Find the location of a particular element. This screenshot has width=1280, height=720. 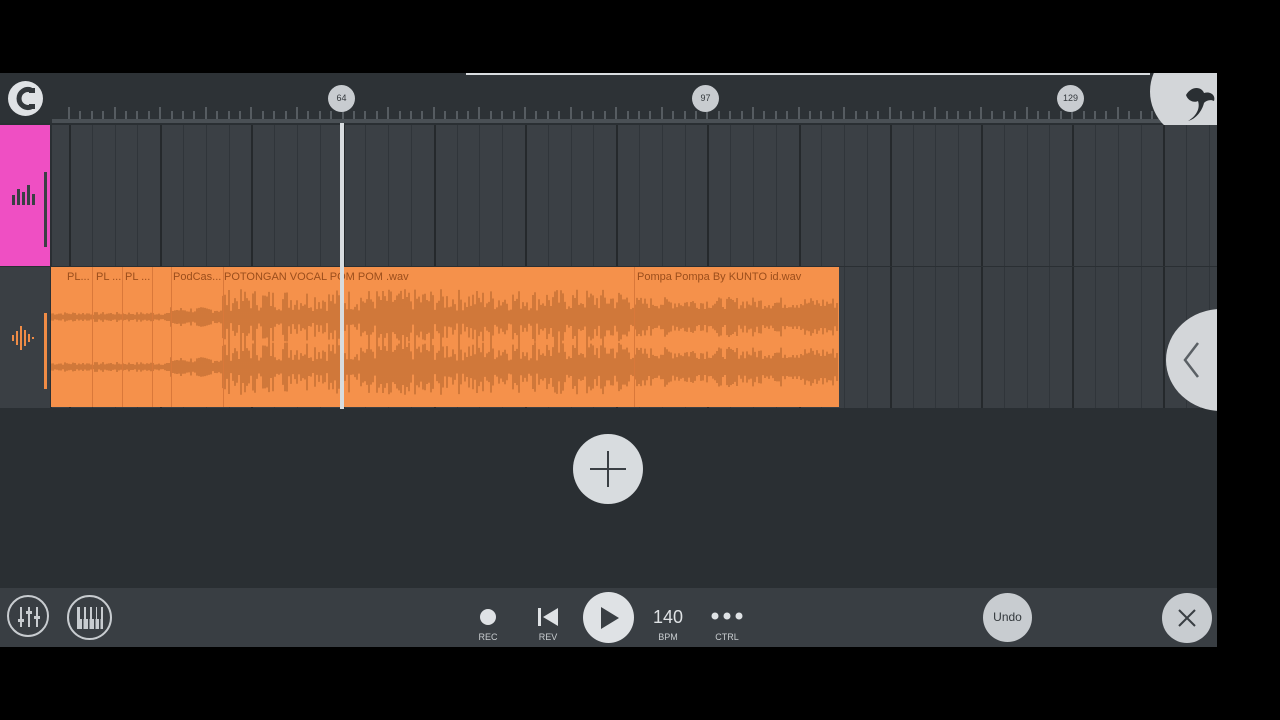

skip-back-icon is located at coordinates (548, 617).